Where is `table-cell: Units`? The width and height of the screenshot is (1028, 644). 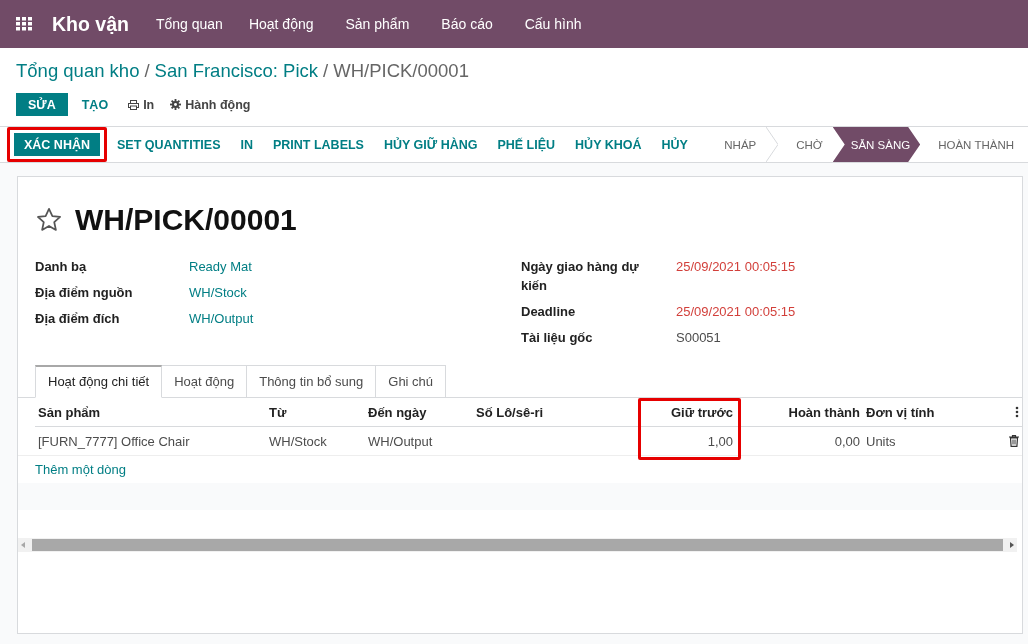
table-cell: Units is located at coordinates (926, 441).